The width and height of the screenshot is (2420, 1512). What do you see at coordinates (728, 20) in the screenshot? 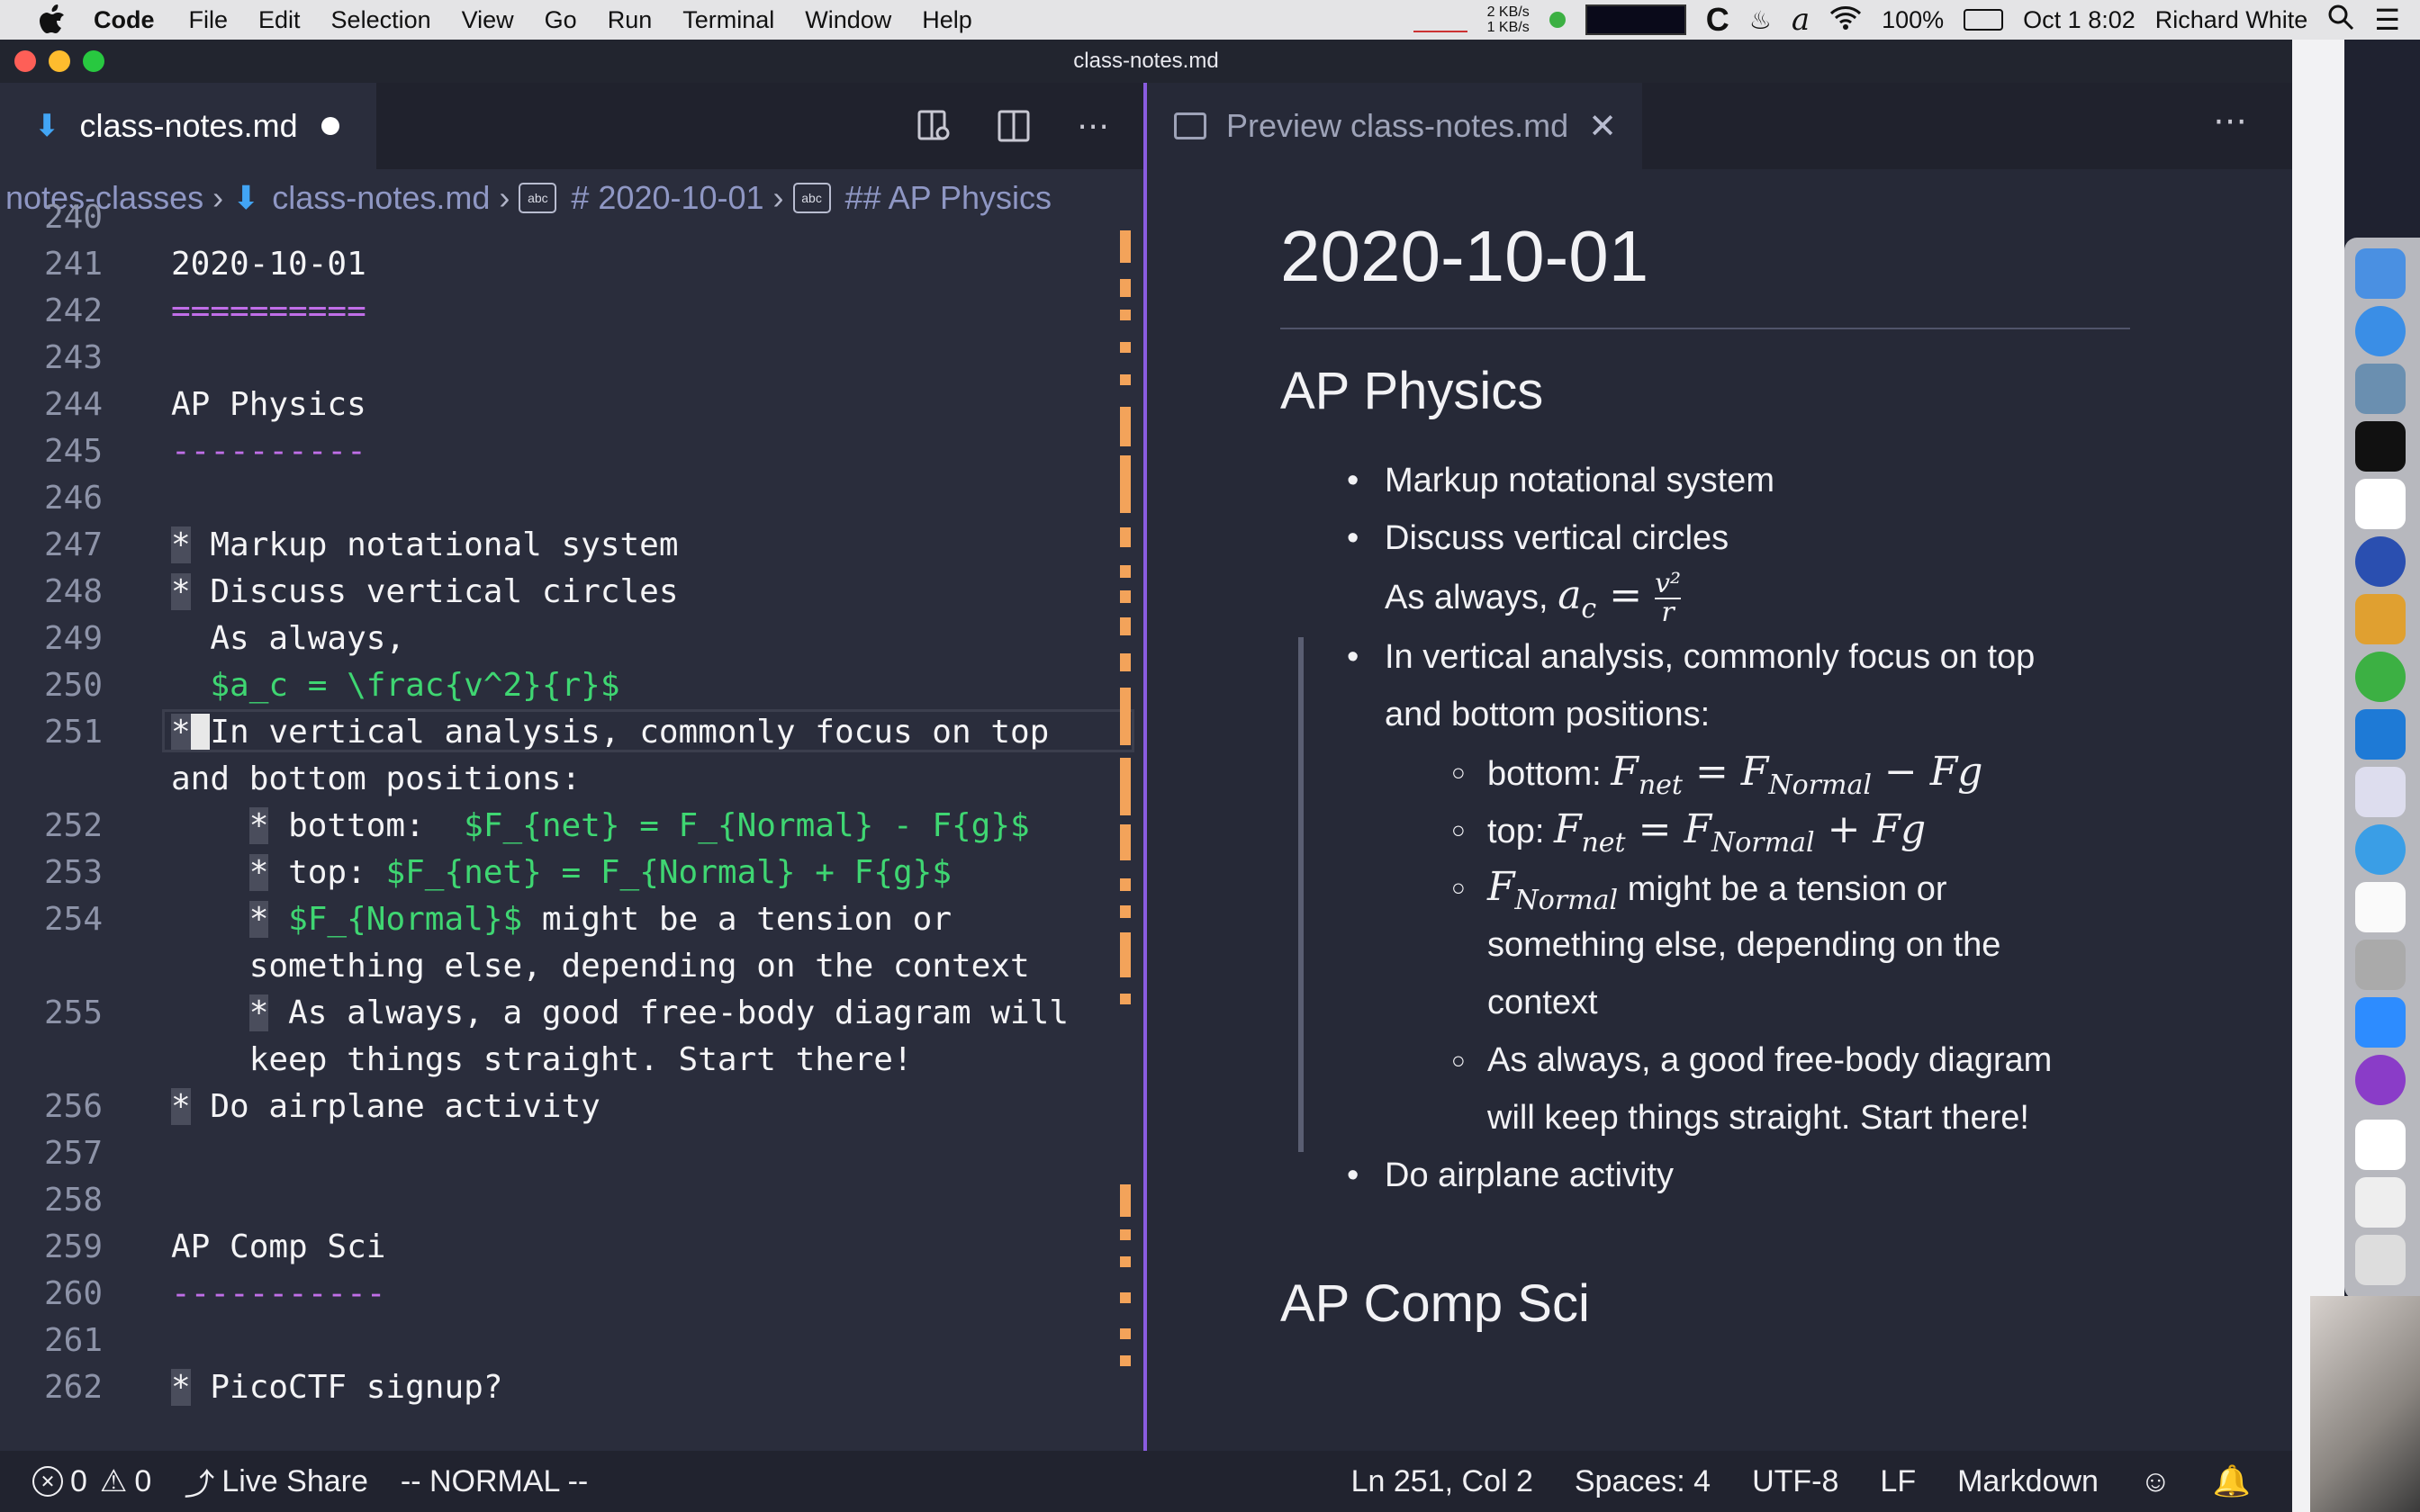
I see `menu-terminal: Terminal` at bounding box center [728, 20].